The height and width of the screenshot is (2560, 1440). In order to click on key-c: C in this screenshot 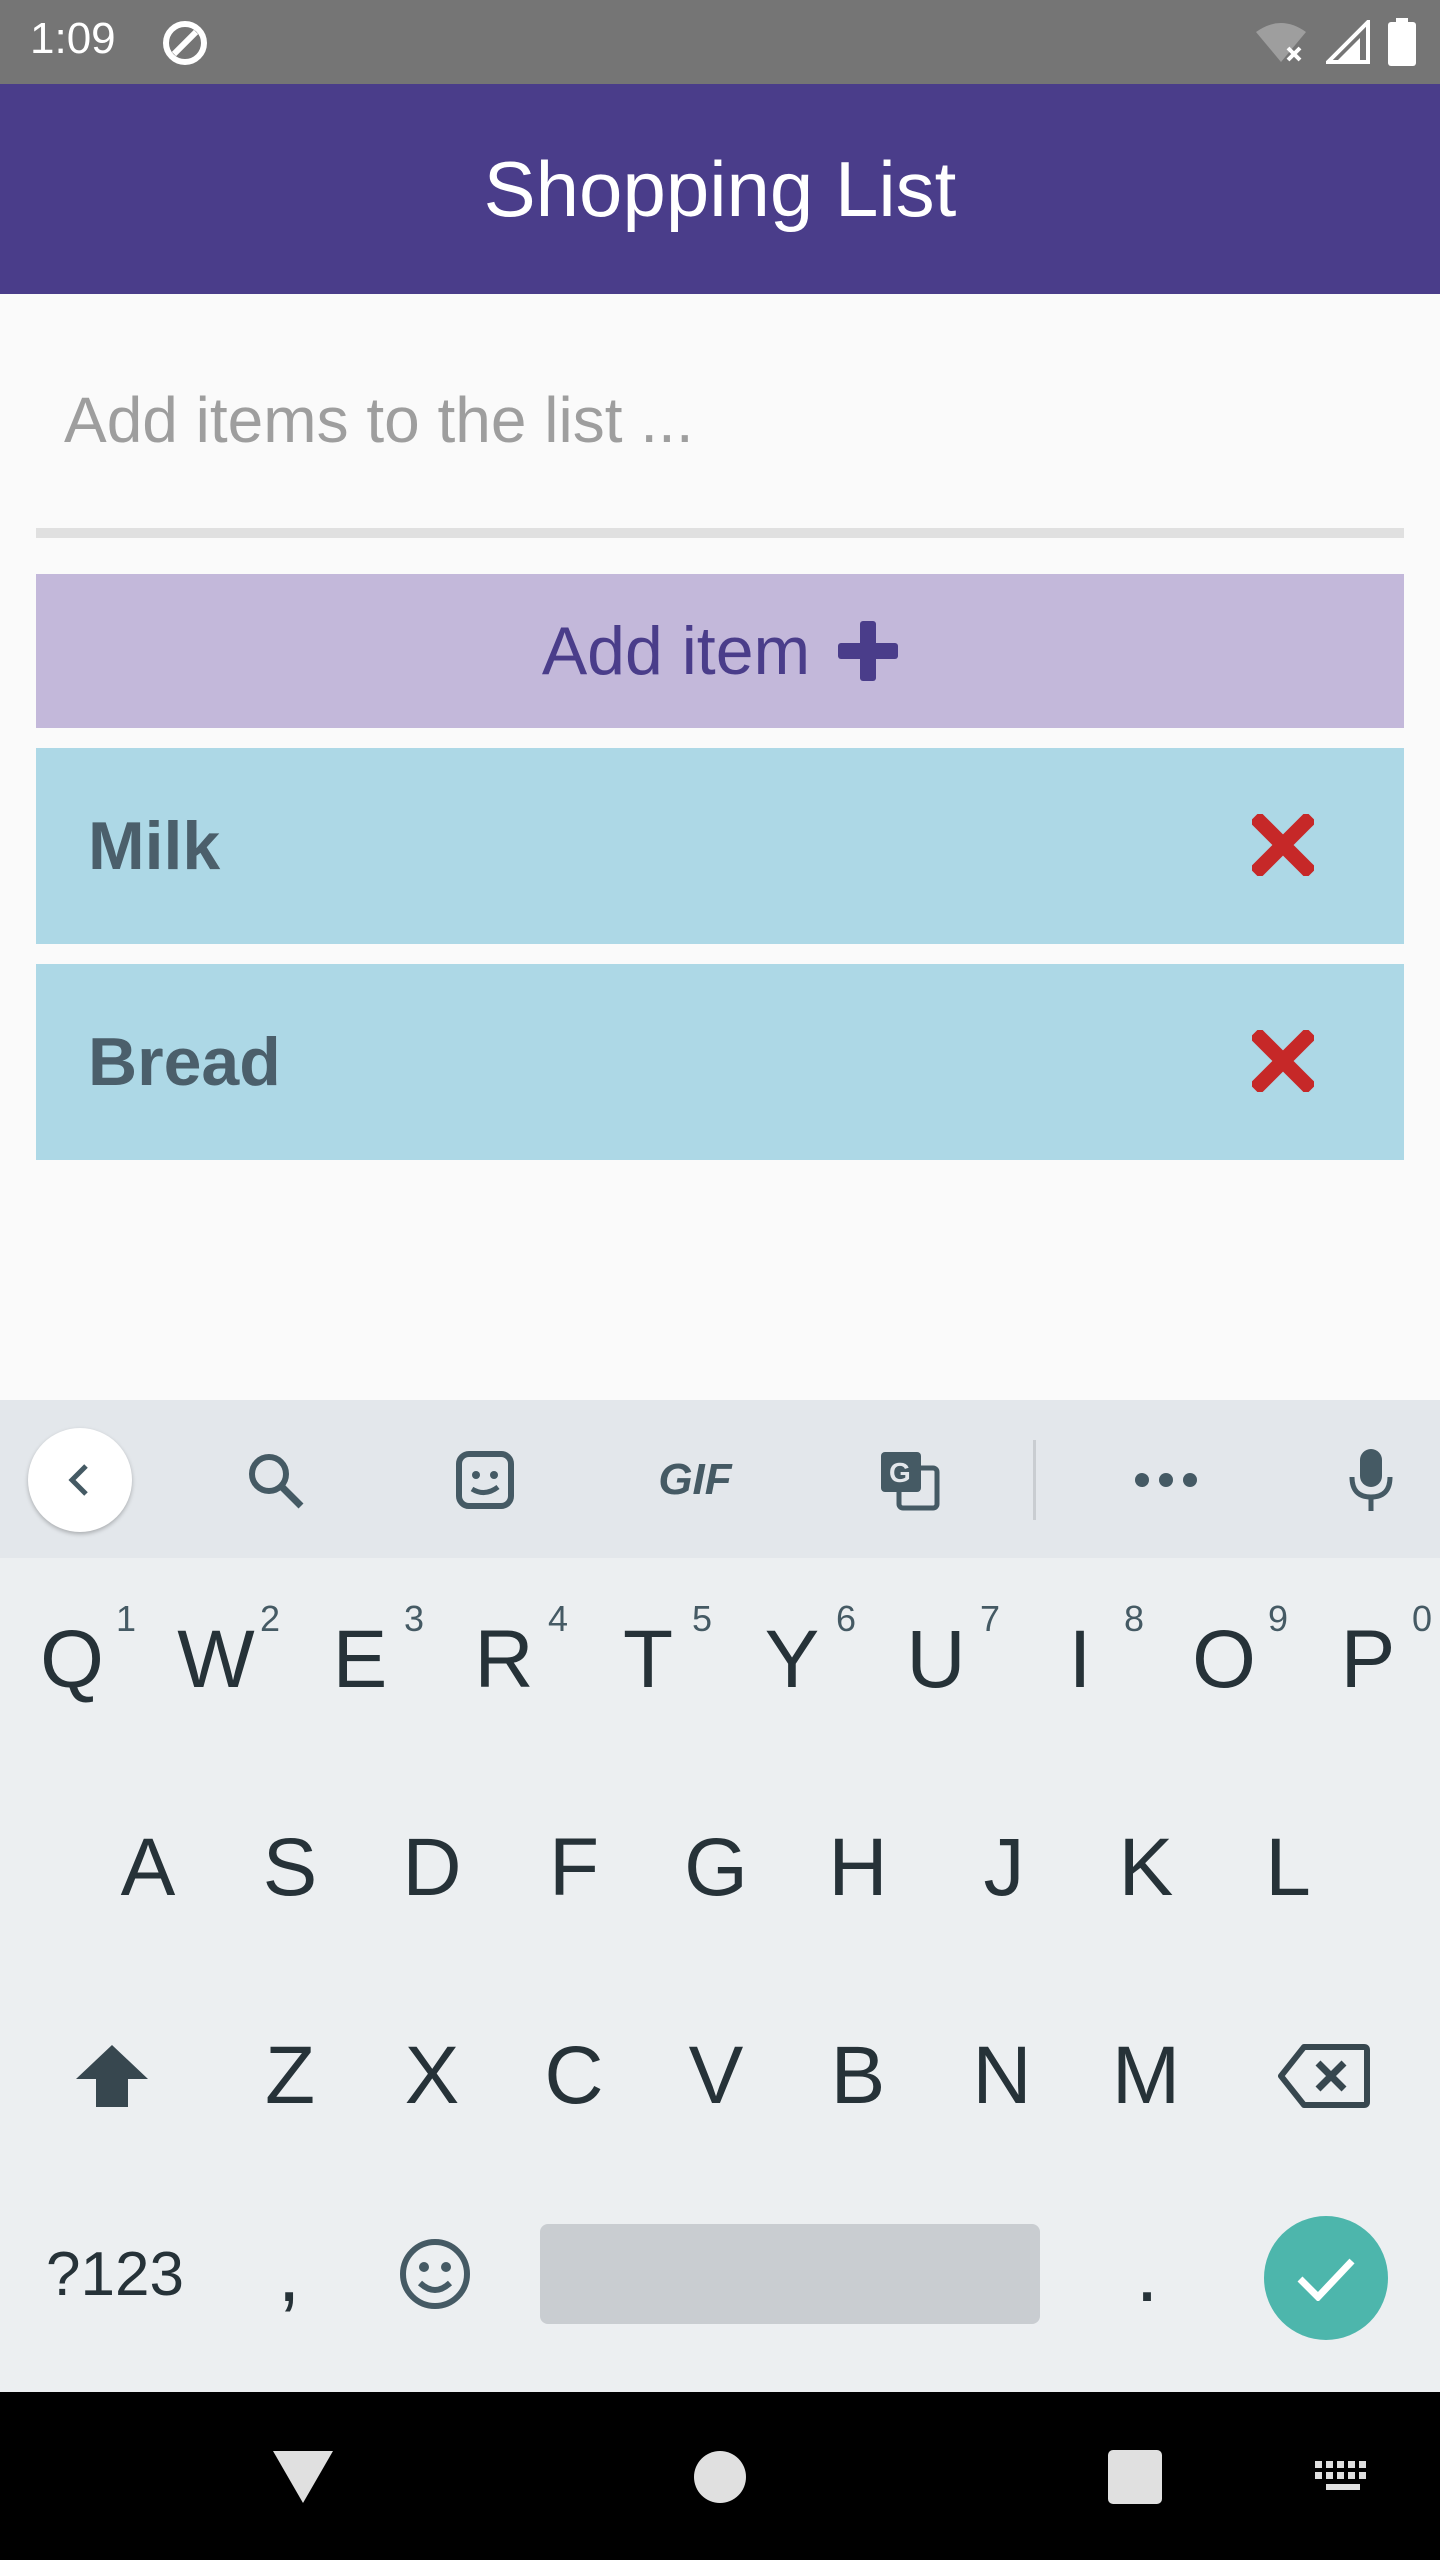, I will do `click(574, 2076)`.